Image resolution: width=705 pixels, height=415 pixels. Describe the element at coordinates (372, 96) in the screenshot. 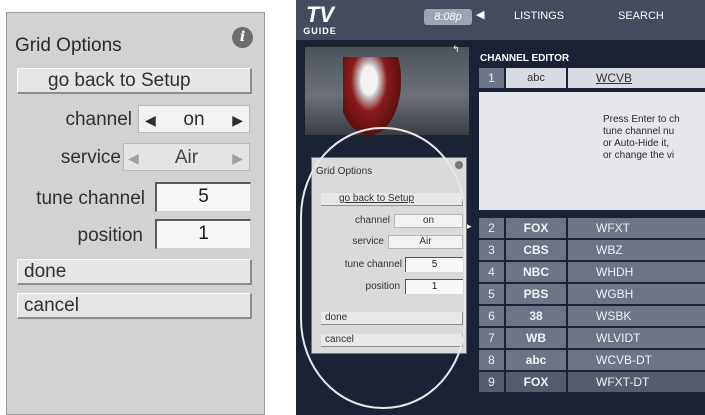

I see `video-frame-image` at that location.